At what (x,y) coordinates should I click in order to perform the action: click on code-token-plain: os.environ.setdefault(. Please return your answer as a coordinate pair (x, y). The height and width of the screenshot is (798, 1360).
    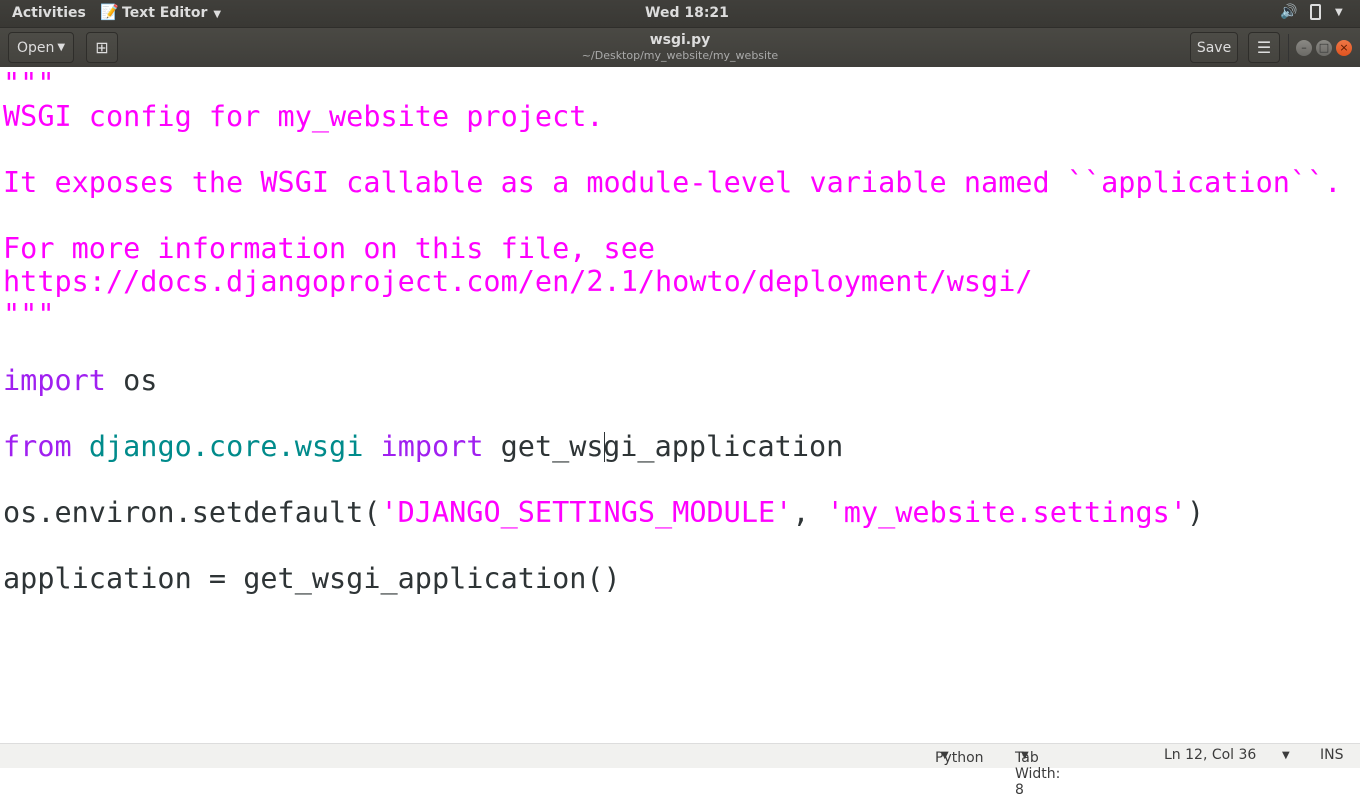
    Looking at the image, I should click on (192, 512).